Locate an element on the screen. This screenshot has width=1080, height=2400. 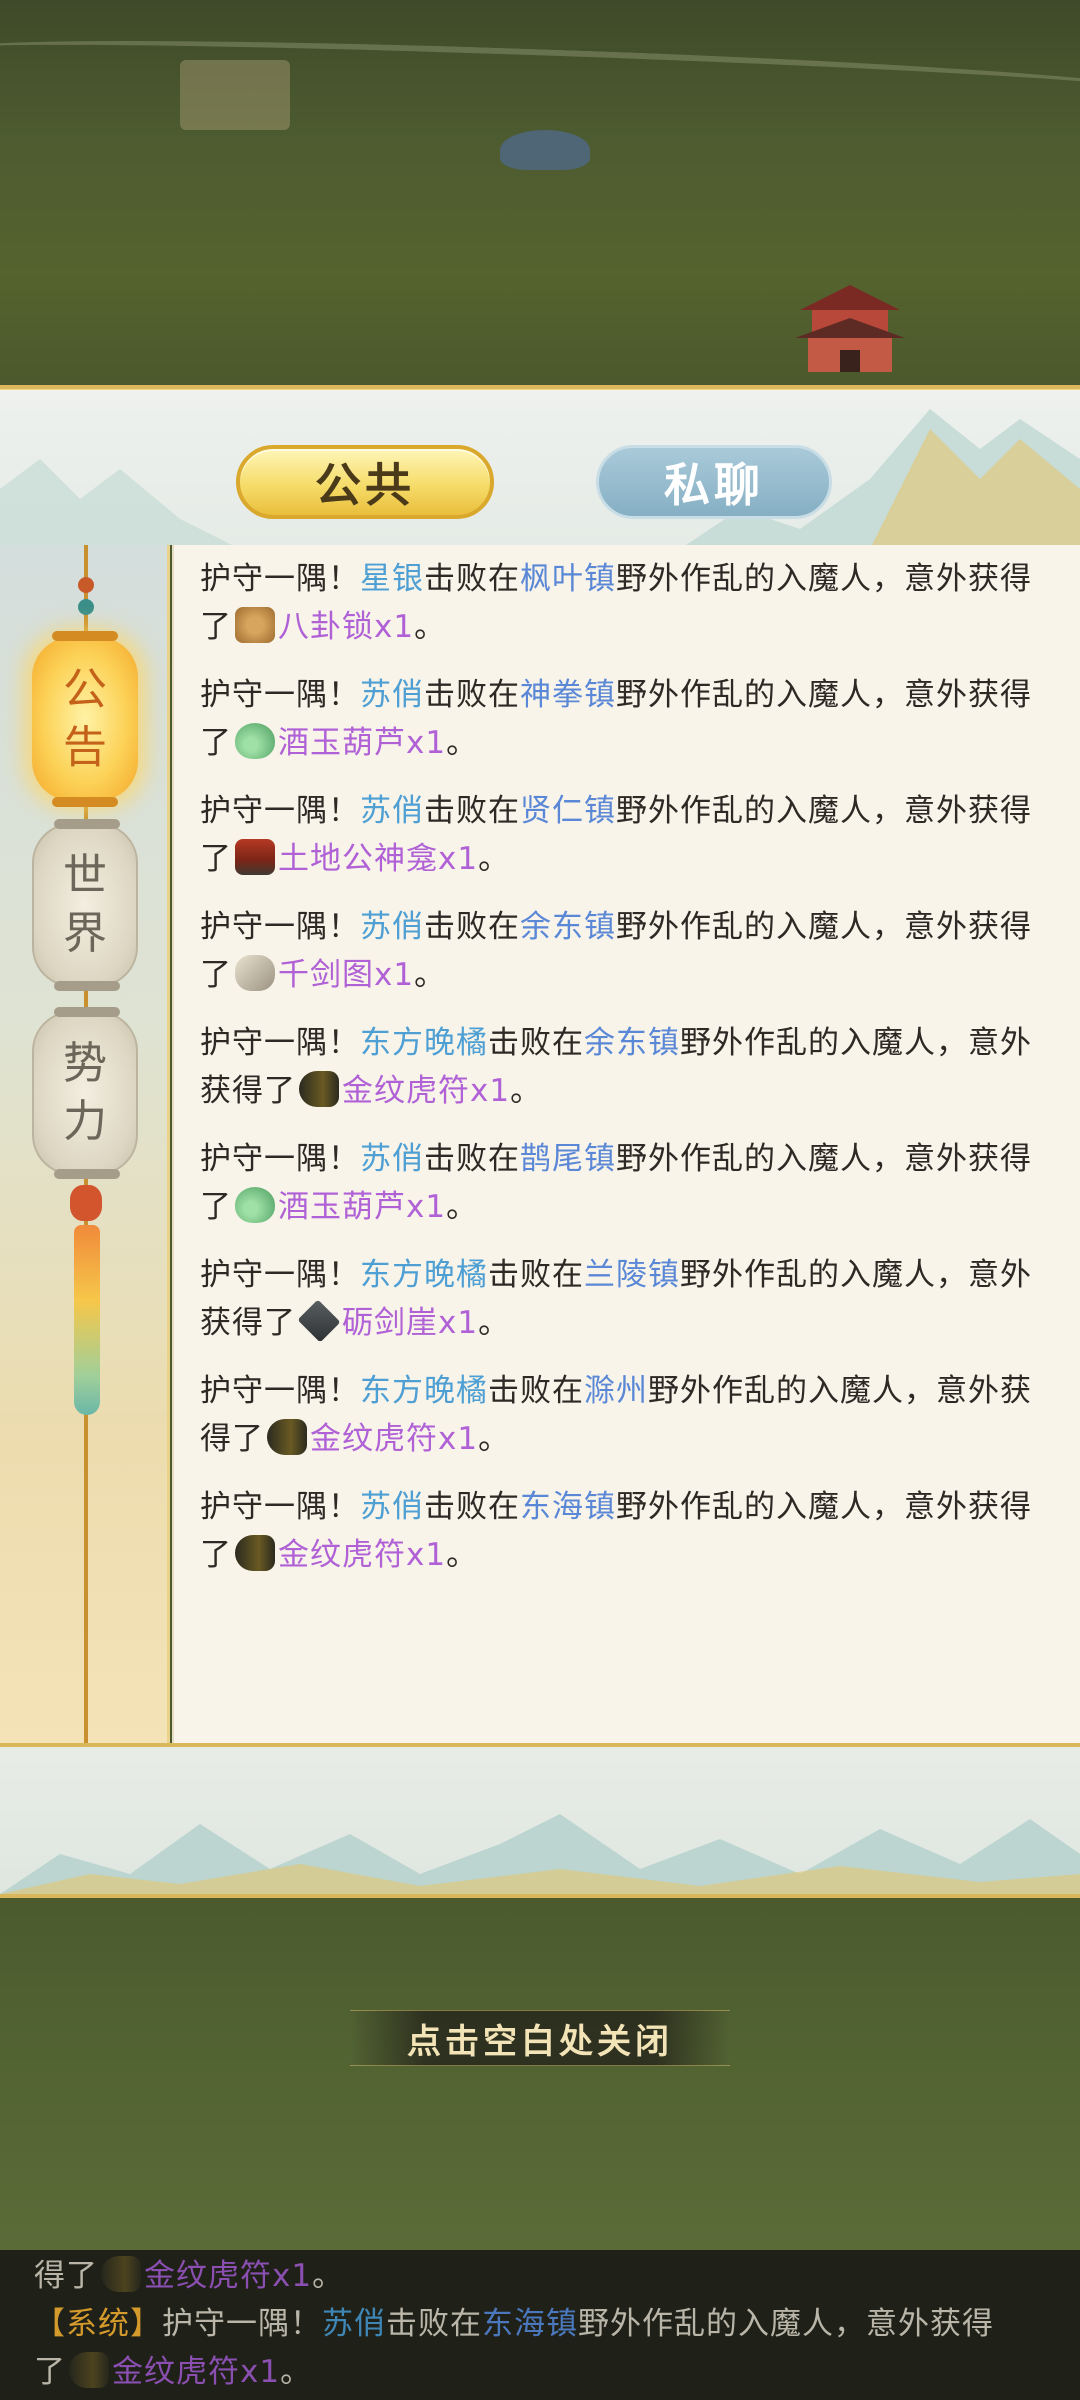
channel-label-char: 告 is located at coordinates (85, 747).